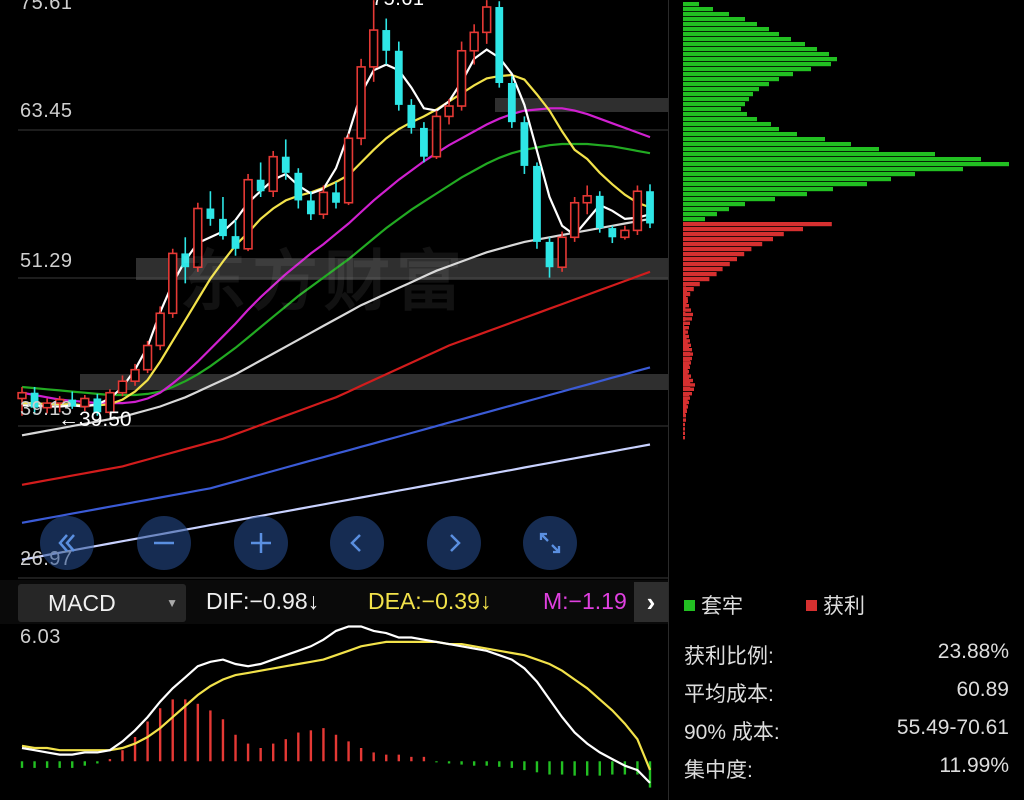  I want to click on chevron-right-icon, so click(455, 543).